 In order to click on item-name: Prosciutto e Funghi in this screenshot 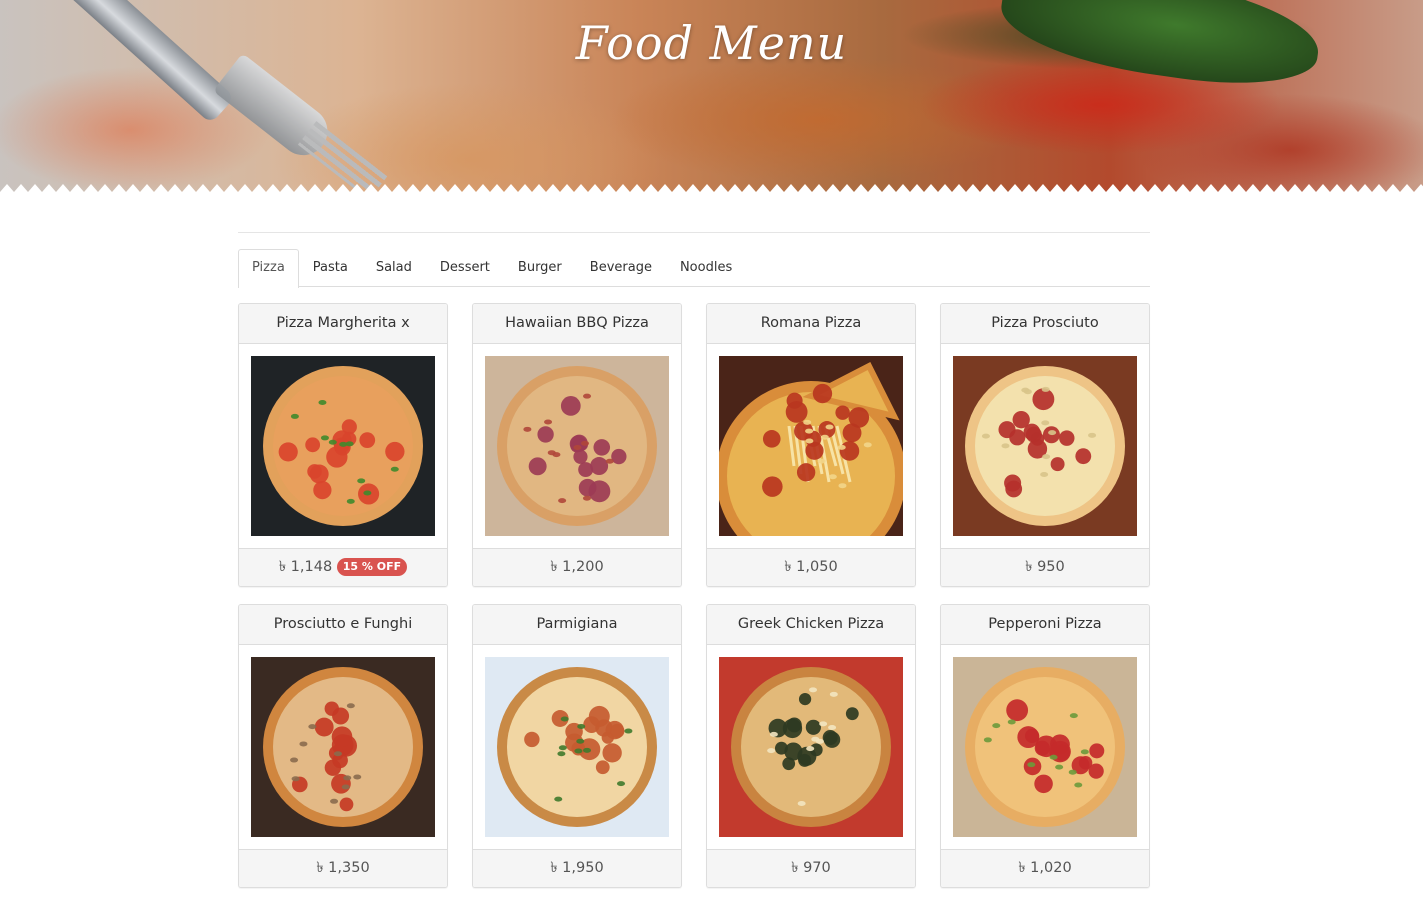, I will do `click(343, 625)`.